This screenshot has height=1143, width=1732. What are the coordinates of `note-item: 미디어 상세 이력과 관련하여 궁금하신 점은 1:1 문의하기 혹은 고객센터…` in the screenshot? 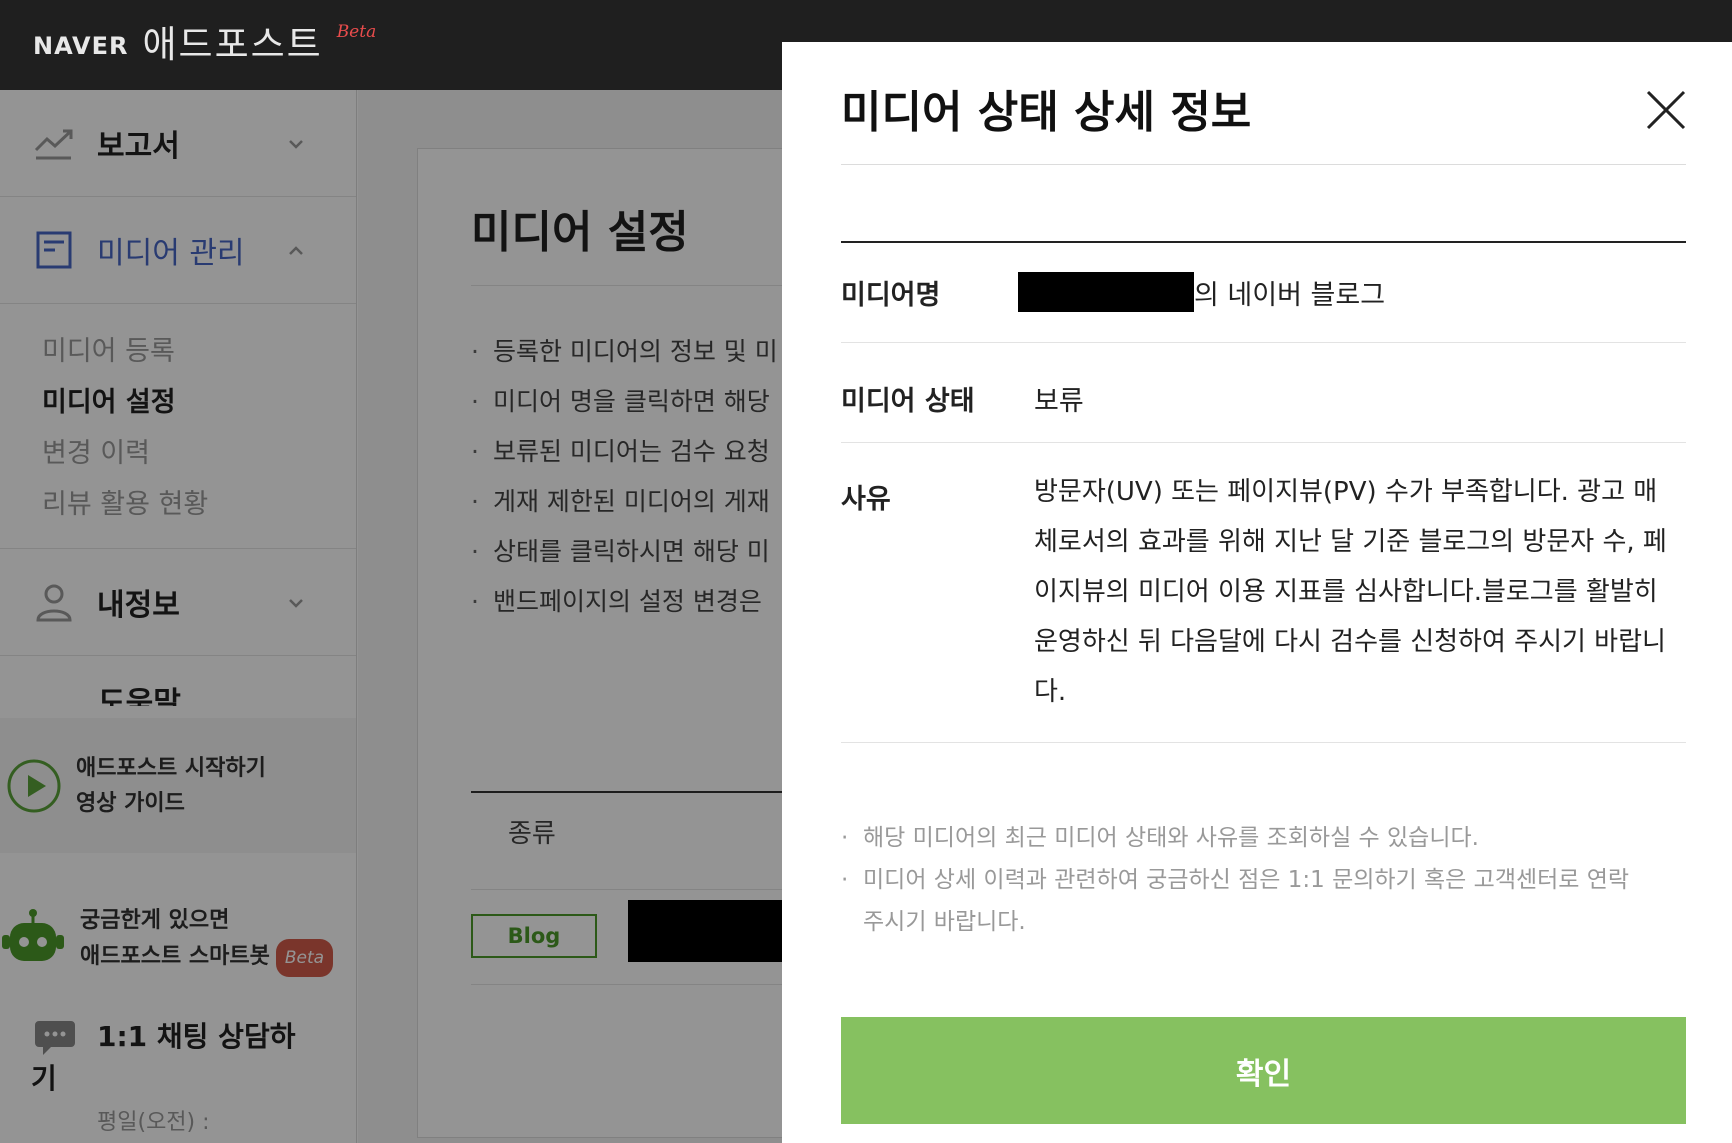 It's located at (1241, 901).